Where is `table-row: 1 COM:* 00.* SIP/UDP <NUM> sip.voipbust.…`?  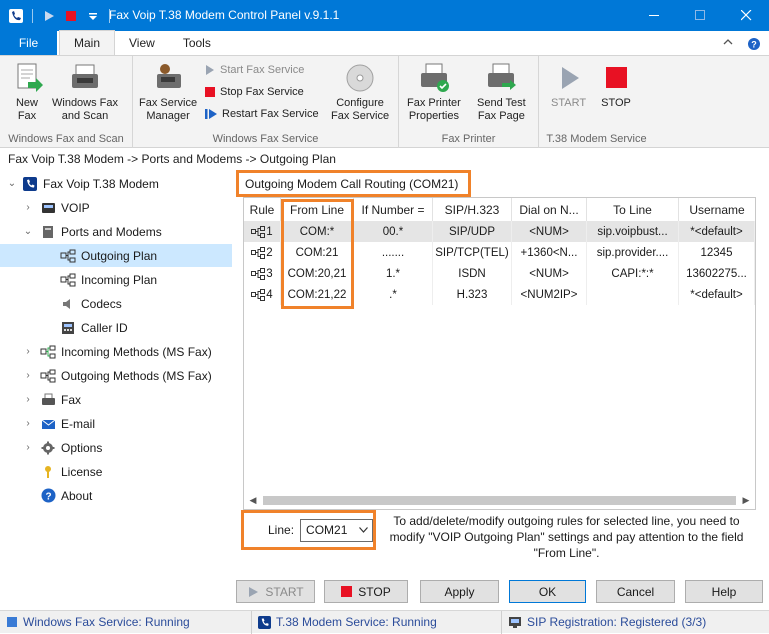
table-row: 1 COM:* 00.* SIP/UDP <NUM> sip.voipbust.… is located at coordinates (499, 231).